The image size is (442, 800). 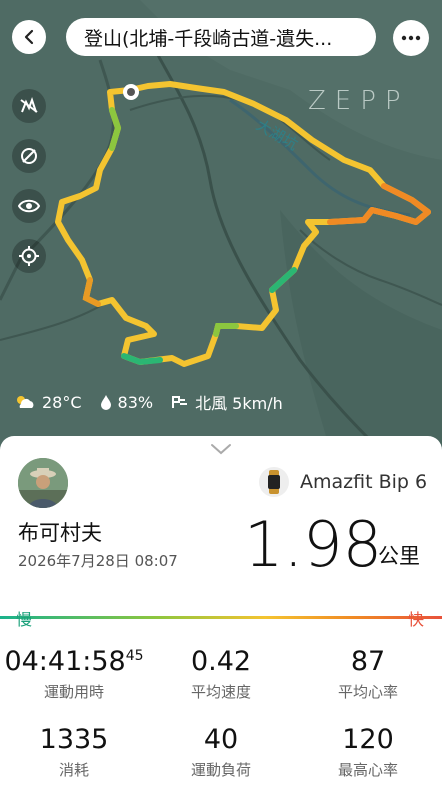 What do you see at coordinates (367, 751) in the screenshot?
I see `stat-max-heart-rate: 120 最高心率` at bounding box center [367, 751].